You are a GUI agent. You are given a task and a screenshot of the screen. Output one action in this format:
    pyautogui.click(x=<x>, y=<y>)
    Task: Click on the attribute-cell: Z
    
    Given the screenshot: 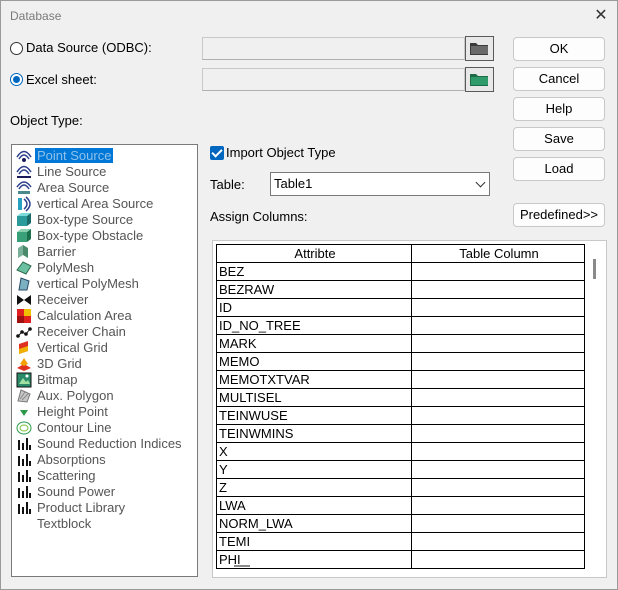 What is the action you would take?
    pyautogui.click(x=314, y=487)
    